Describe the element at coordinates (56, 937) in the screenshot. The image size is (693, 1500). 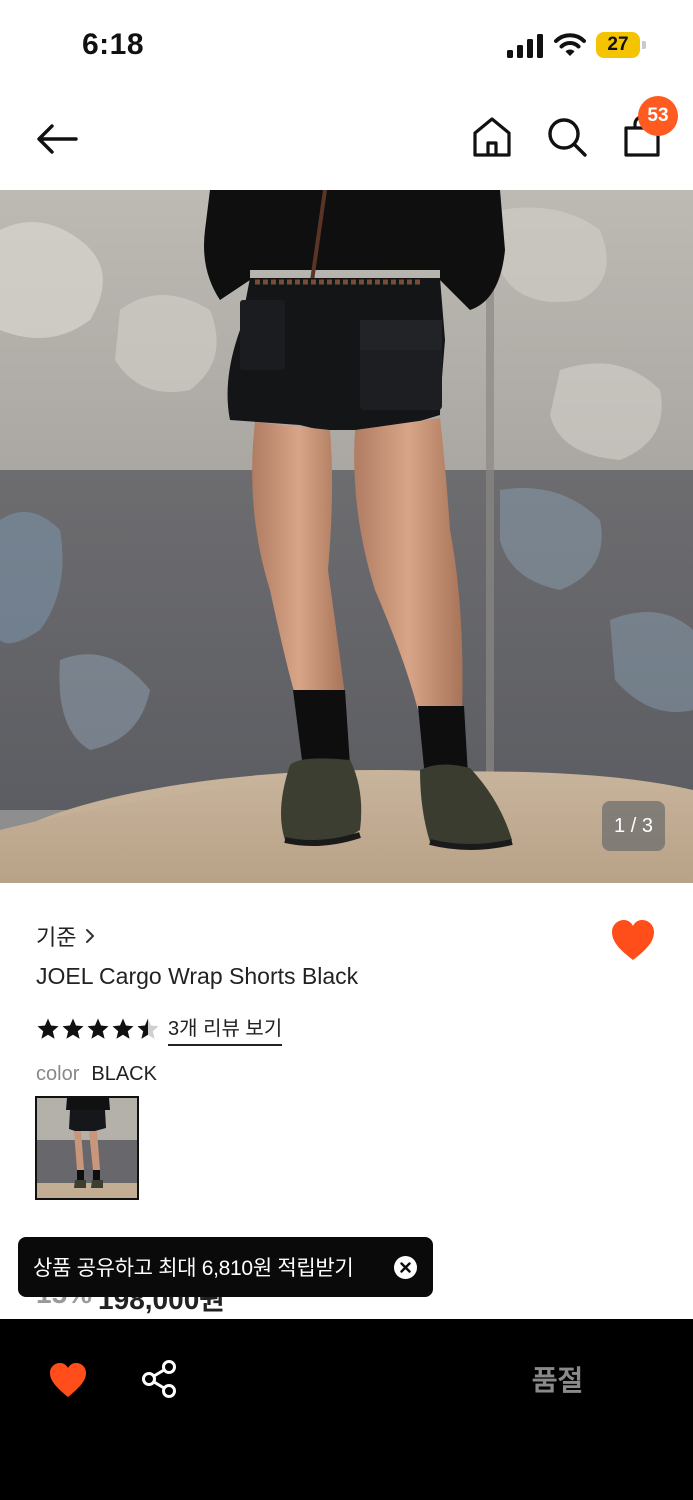
I see `brand-name: 기준` at that location.